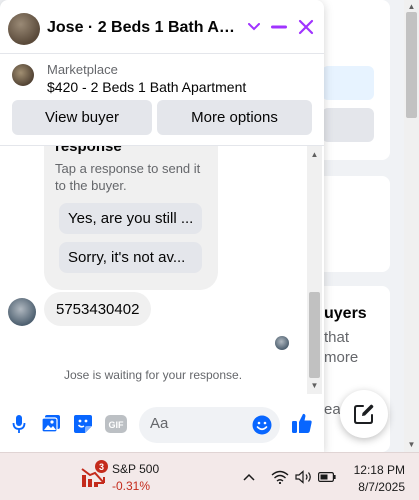  I want to click on chat-scroll-down-arrow: ▼, so click(314, 385).